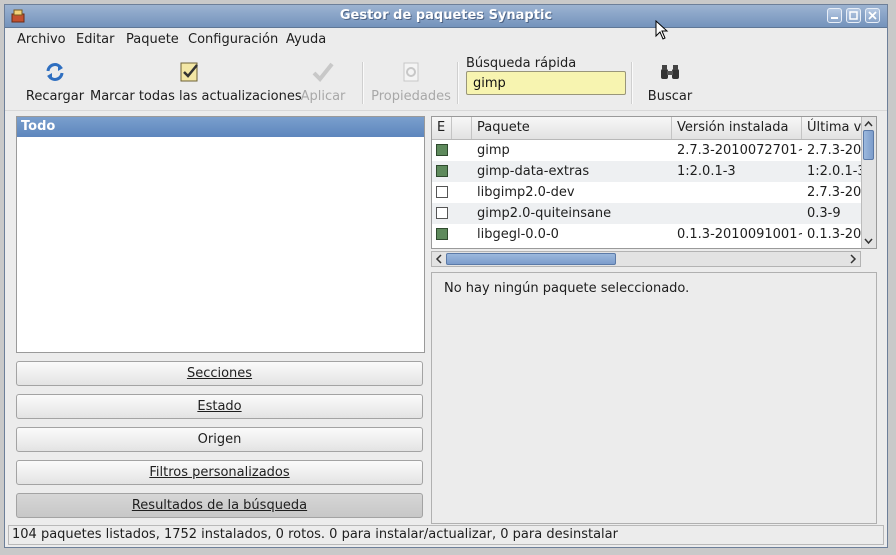 The height and width of the screenshot is (555, 896). I want to click on reload-icon, so click(55, 72).